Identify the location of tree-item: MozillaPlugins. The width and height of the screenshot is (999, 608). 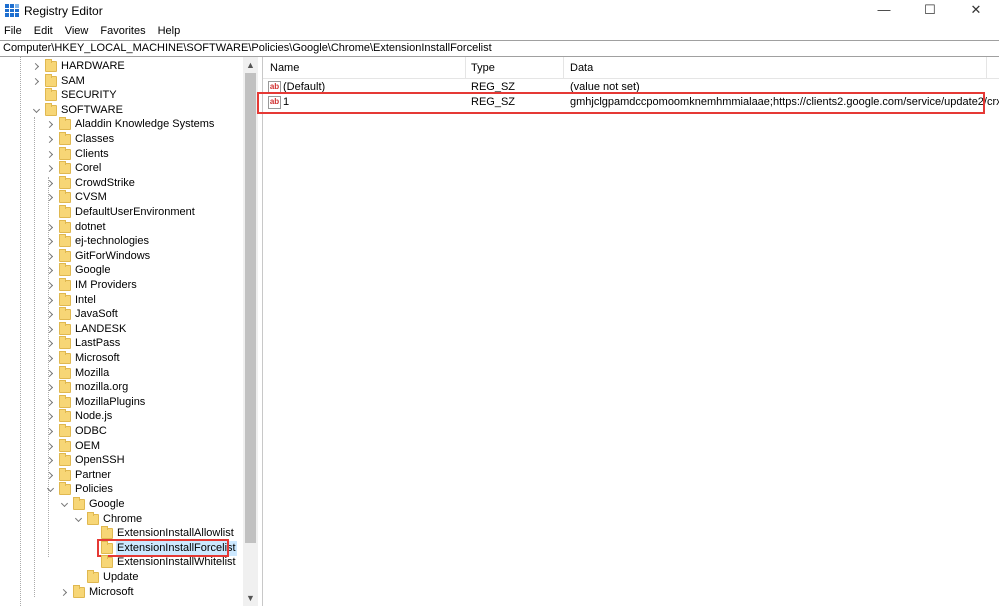
(121, 402).